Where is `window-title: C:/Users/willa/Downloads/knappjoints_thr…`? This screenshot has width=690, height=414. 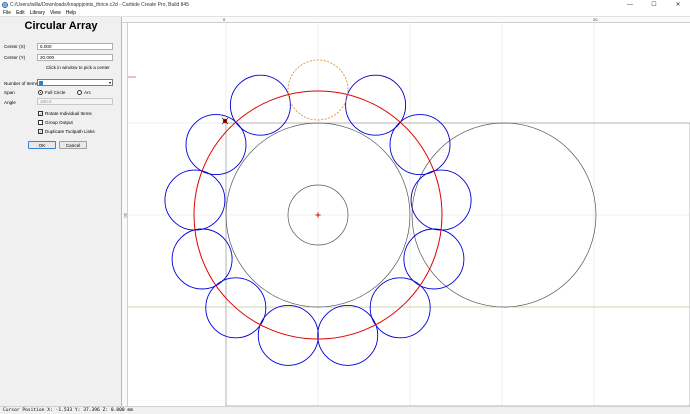
window-title: C:/Users/willa/Downloads/knappjoints_thr… is located at coordinates (99, 4).